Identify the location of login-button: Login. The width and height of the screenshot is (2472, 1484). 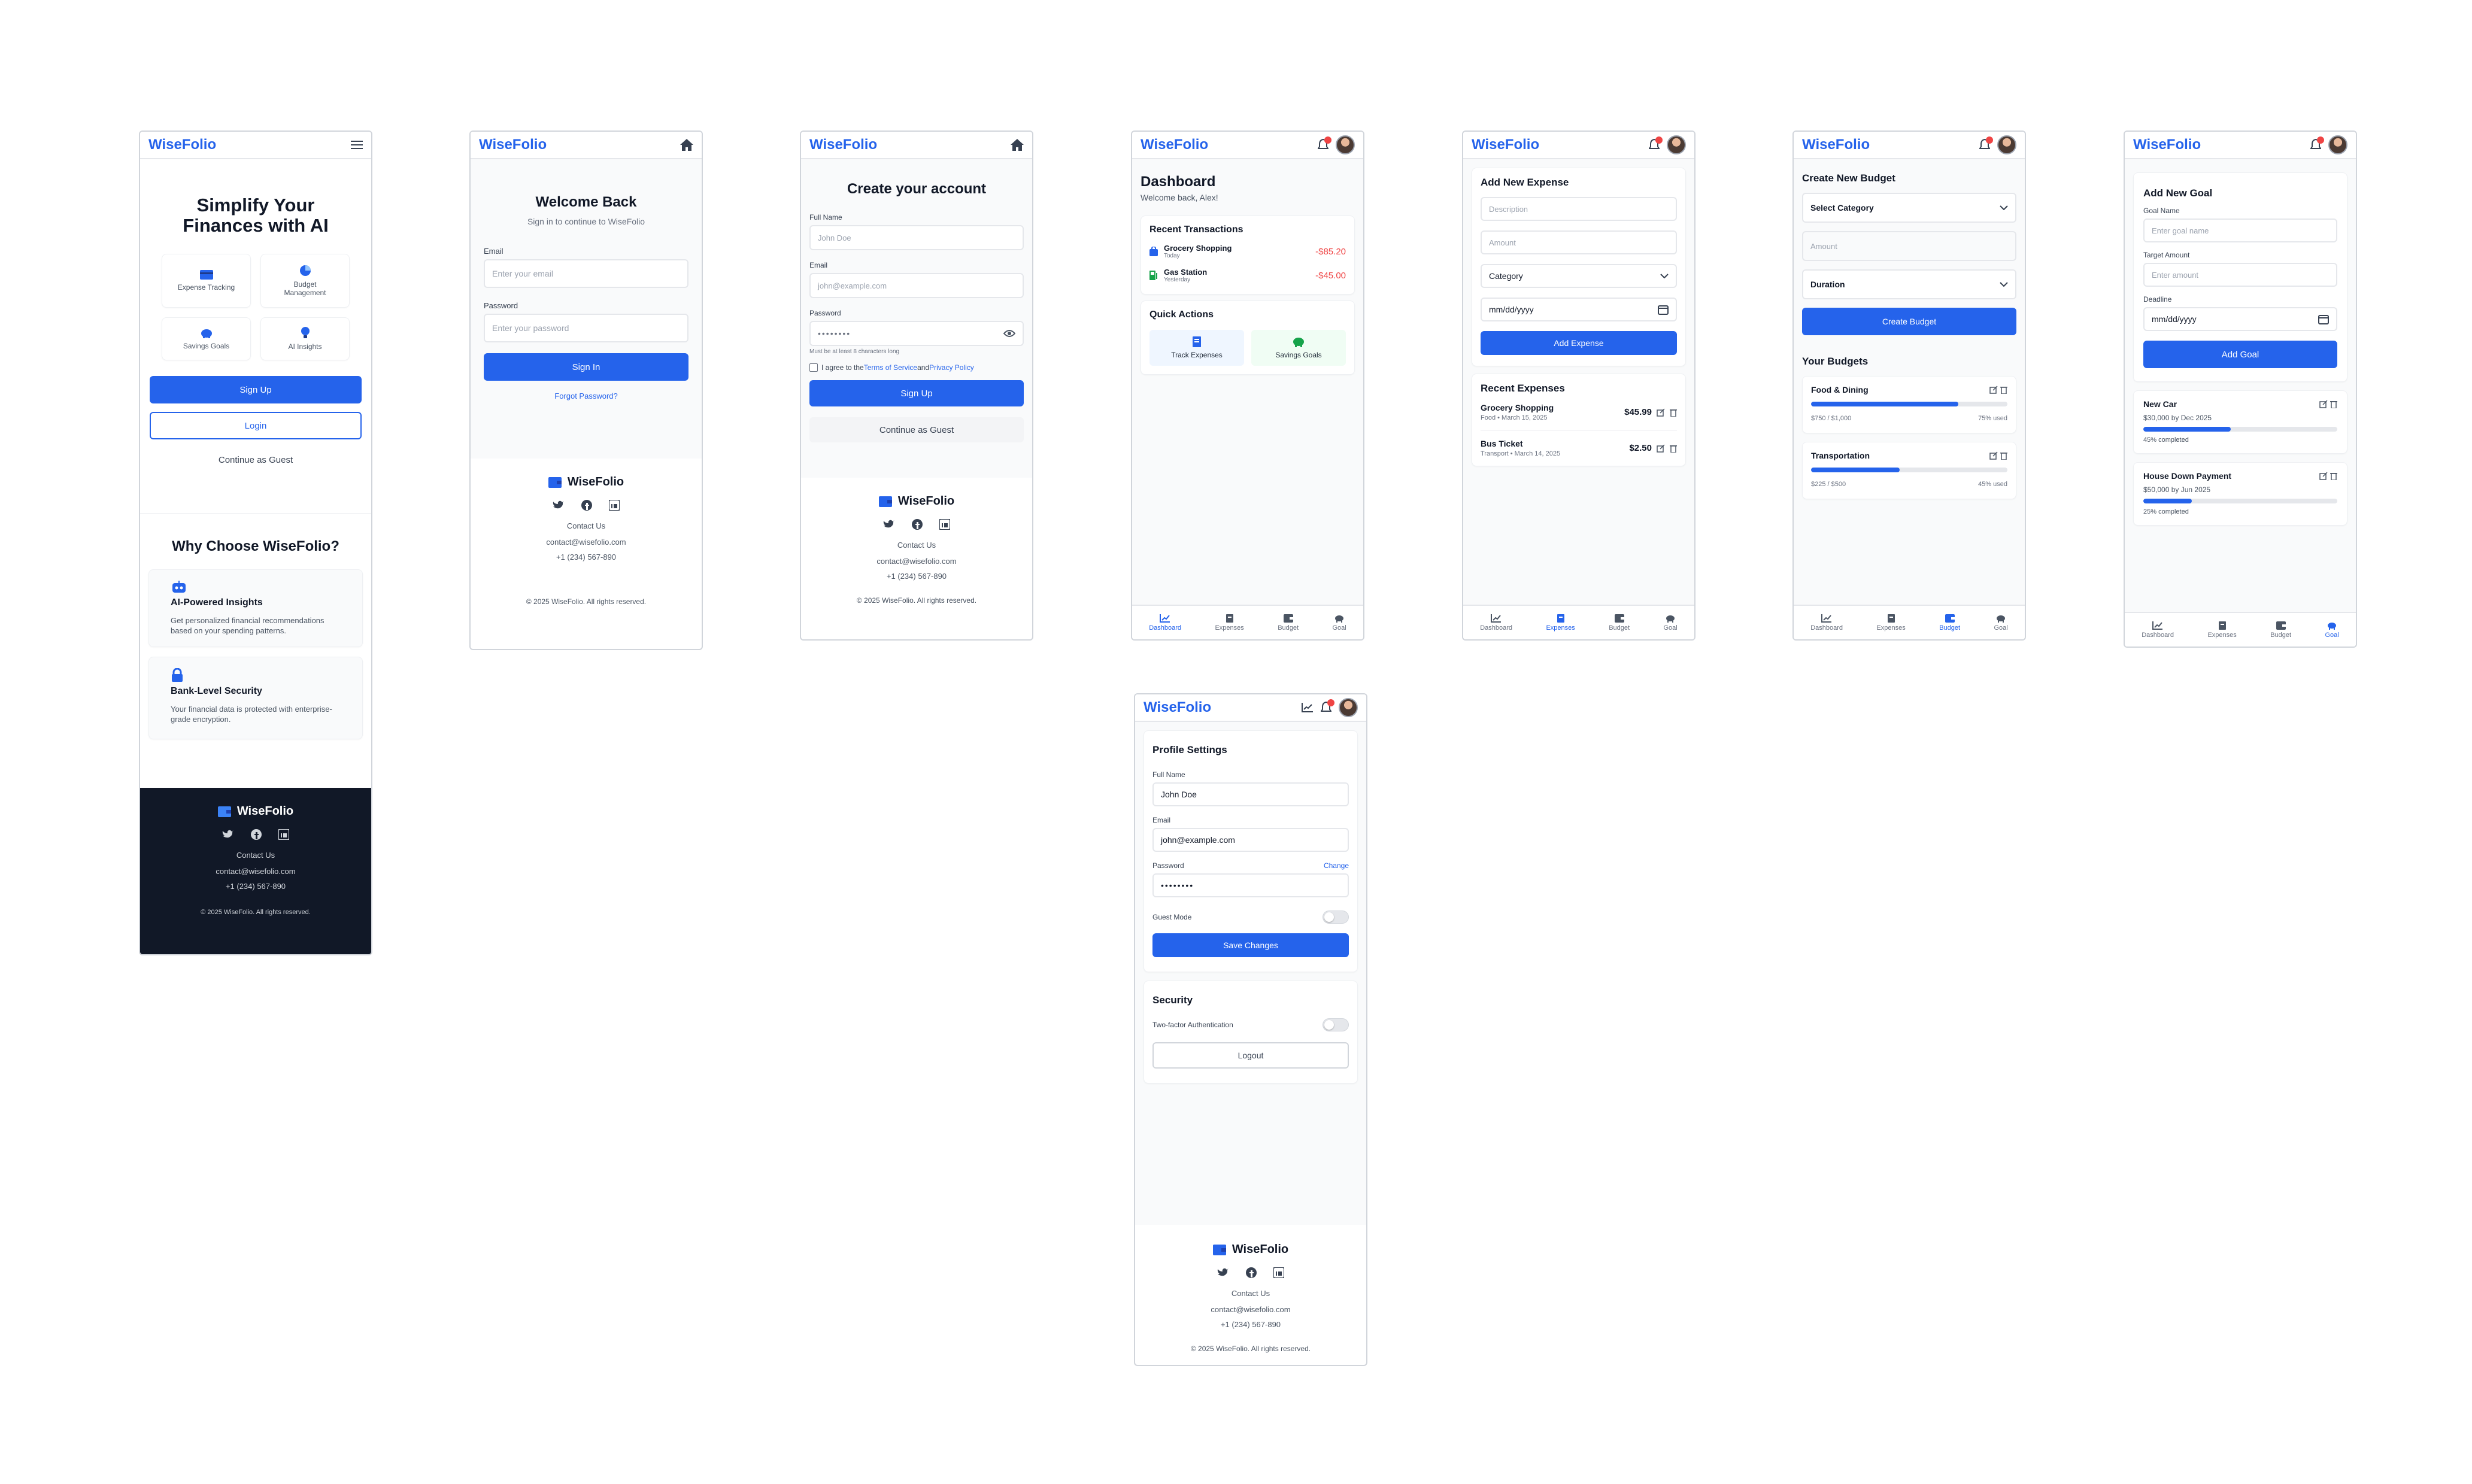
(256, 425).